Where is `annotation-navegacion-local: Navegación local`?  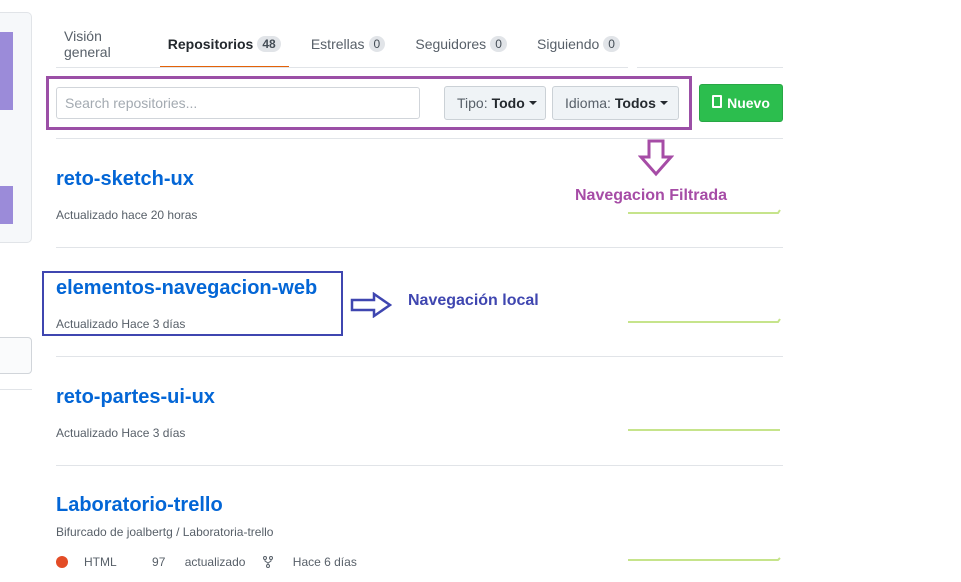 annotation-navegacion-local: Navegación local is located at coordinates (473, 300).